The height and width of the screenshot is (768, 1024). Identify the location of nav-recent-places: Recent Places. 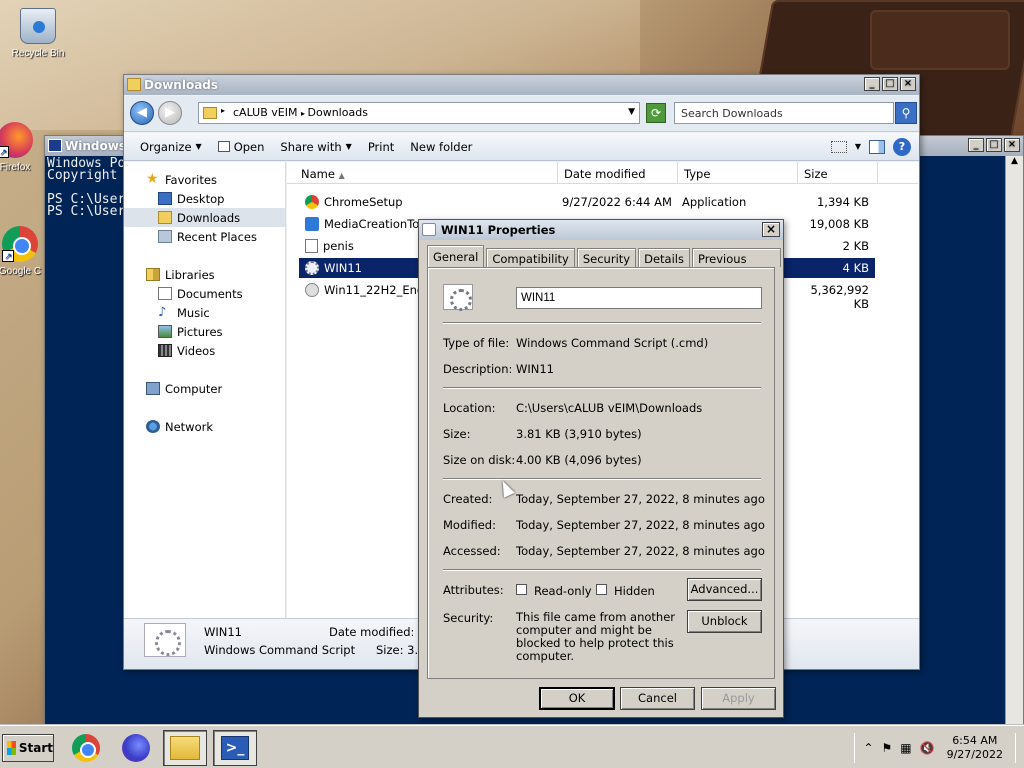
(204, 236).